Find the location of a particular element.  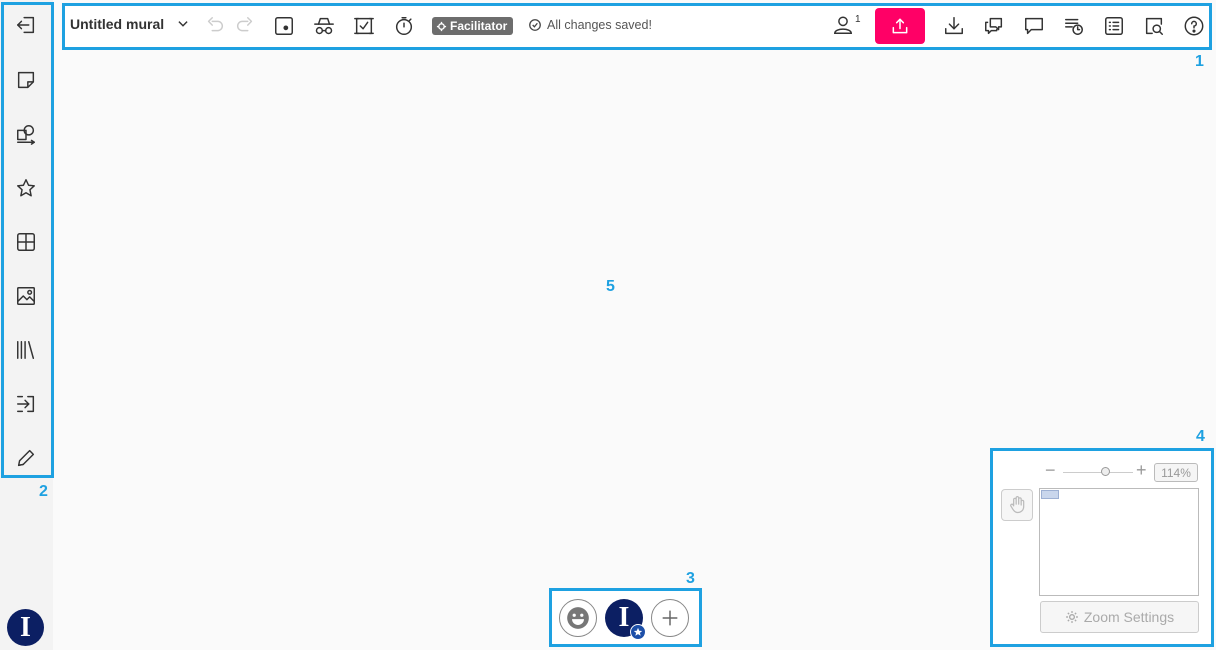

callout-label-3: 3 is located at coordinates (690, 578).